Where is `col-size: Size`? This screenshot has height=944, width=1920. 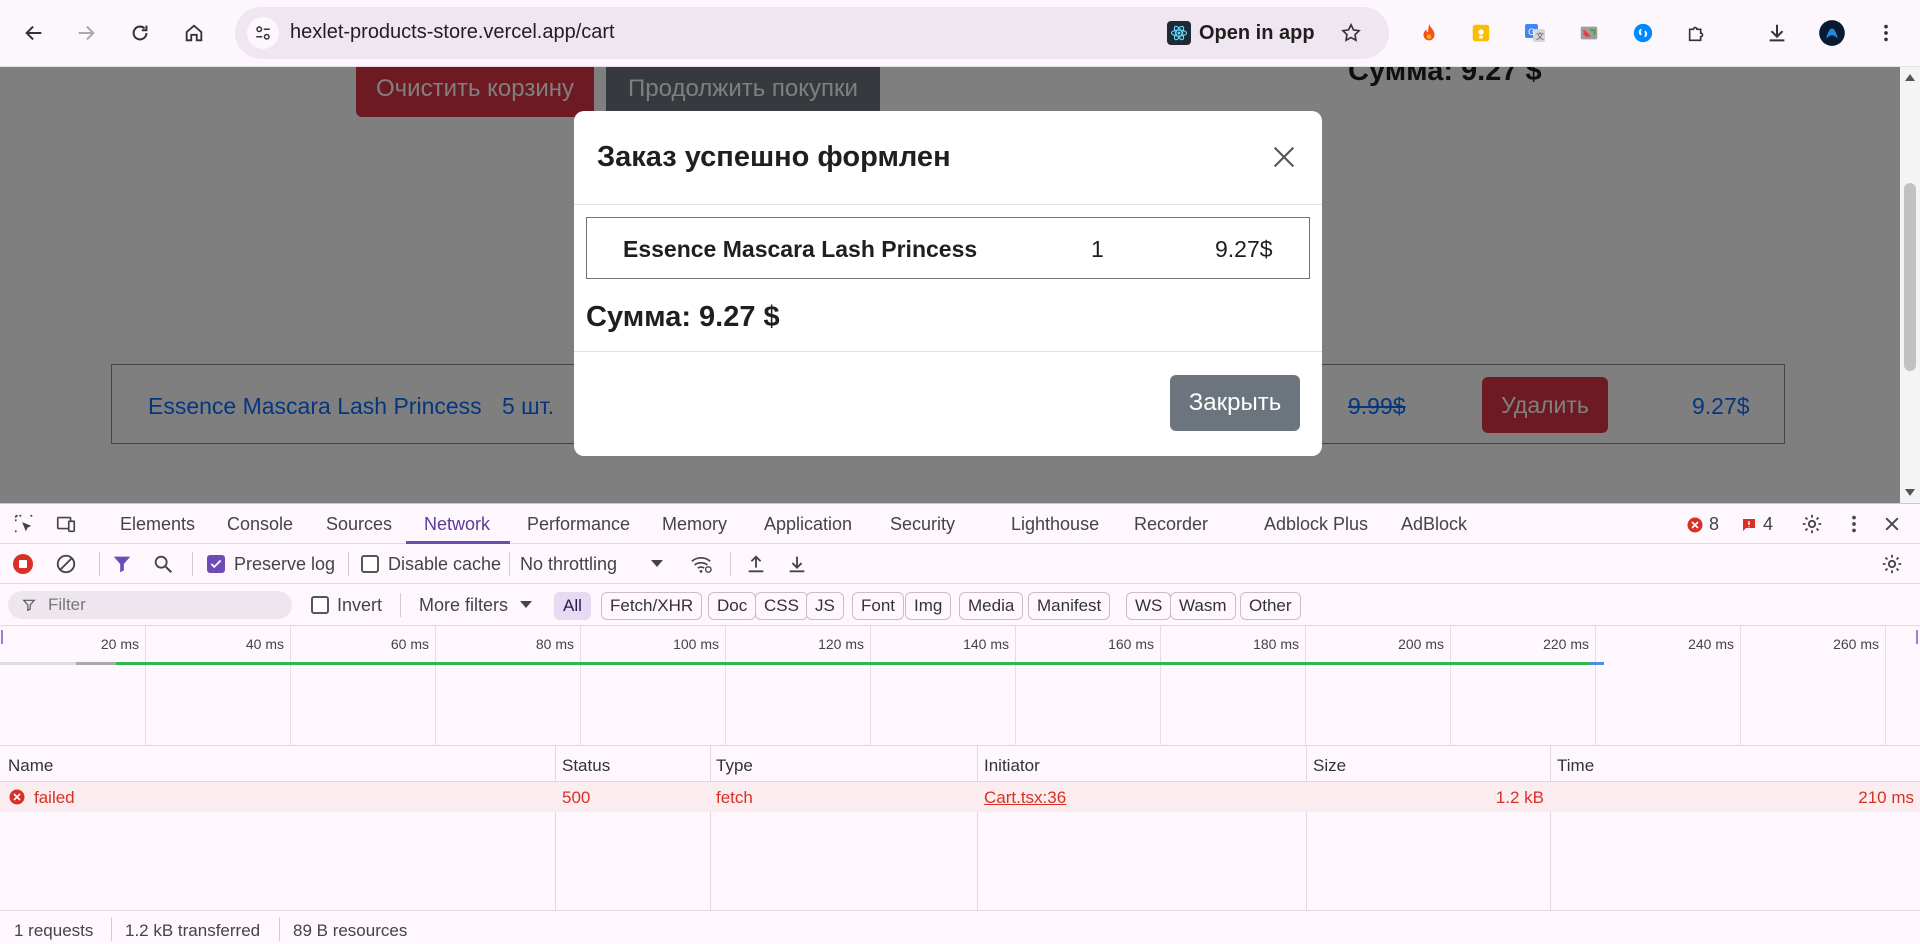 col-size: Size is located at coordinates (1329, 766).